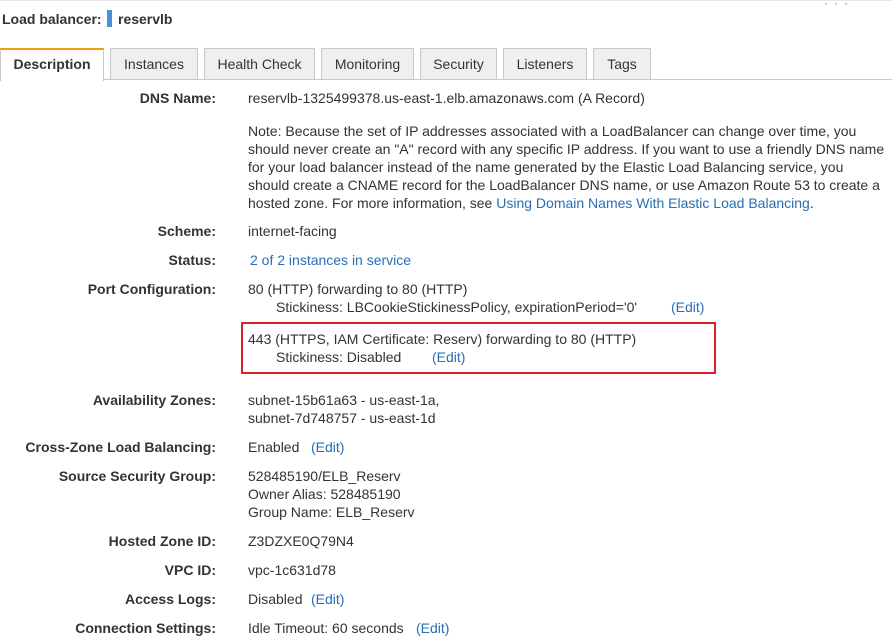 The image size is (892, 638). What do you see at coordinates (331, 512) in the screenshot?
I see `security-group-name: Group Name: ELB_Reserv` at bounding box center [331, 512].